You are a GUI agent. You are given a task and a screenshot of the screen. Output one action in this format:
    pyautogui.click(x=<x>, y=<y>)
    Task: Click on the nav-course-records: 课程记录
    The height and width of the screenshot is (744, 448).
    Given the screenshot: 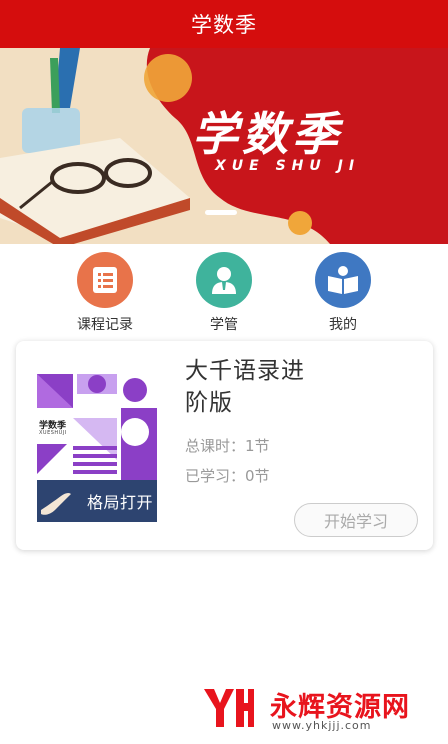 What is the action you would take?
    pyautogui.click(x=105, y=293)
    